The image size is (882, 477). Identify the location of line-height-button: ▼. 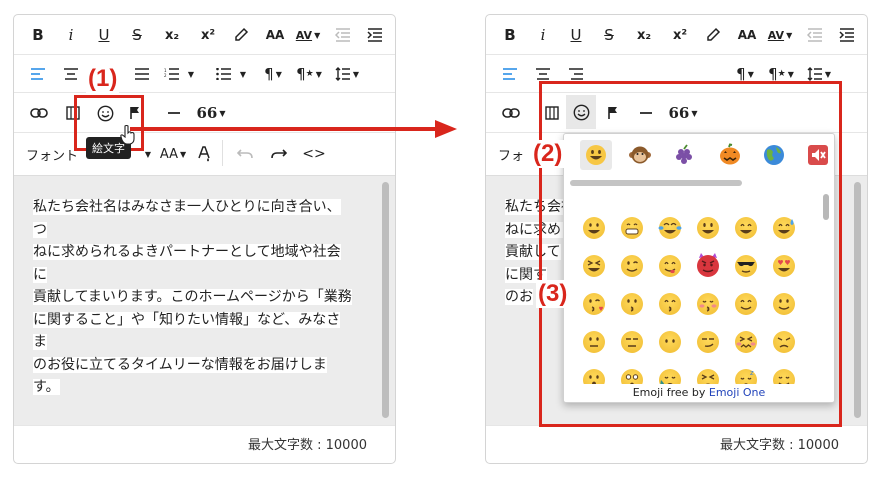
(347, 74).